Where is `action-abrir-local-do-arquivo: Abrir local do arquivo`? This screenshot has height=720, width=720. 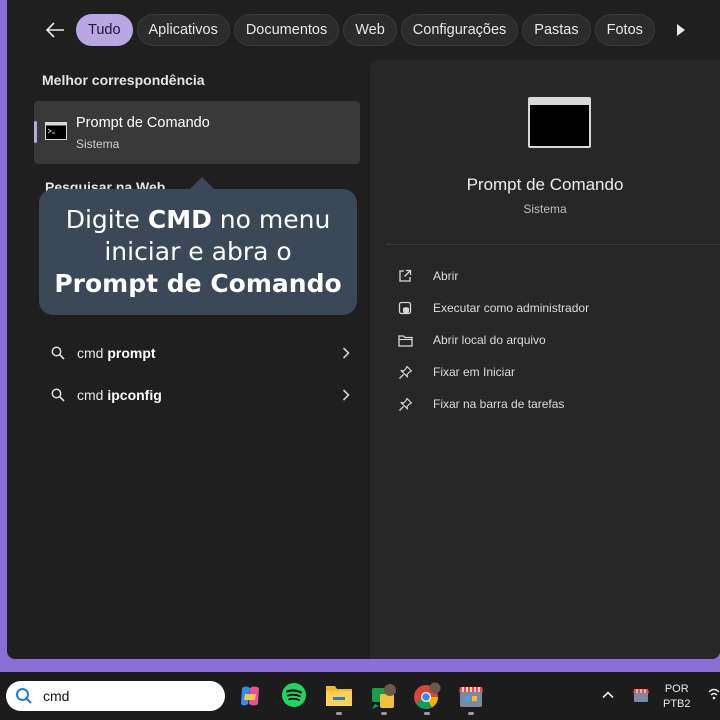 action-abrir-local-do-arquivo: Abrir local do arquivo is located at coordinates (546, 340).